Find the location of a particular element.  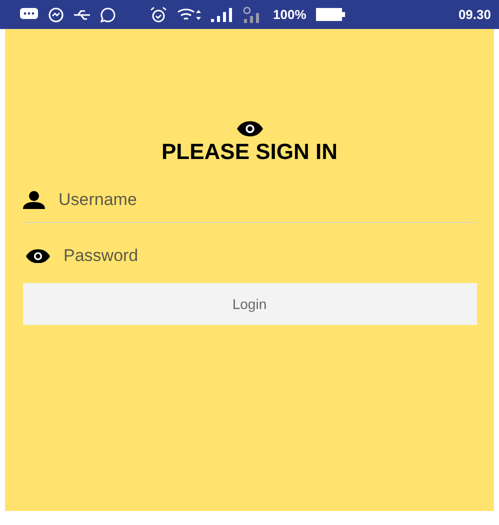

alarm-clock-icon is located at coordinates (158, 14).